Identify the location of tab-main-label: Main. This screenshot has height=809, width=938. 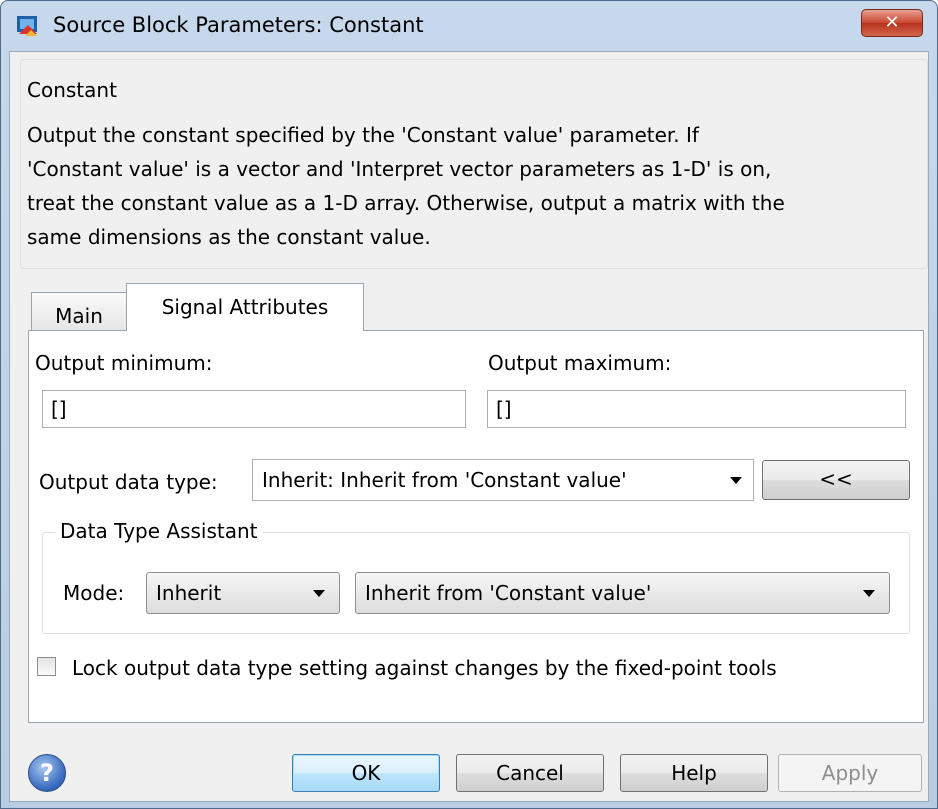
(79, 316).